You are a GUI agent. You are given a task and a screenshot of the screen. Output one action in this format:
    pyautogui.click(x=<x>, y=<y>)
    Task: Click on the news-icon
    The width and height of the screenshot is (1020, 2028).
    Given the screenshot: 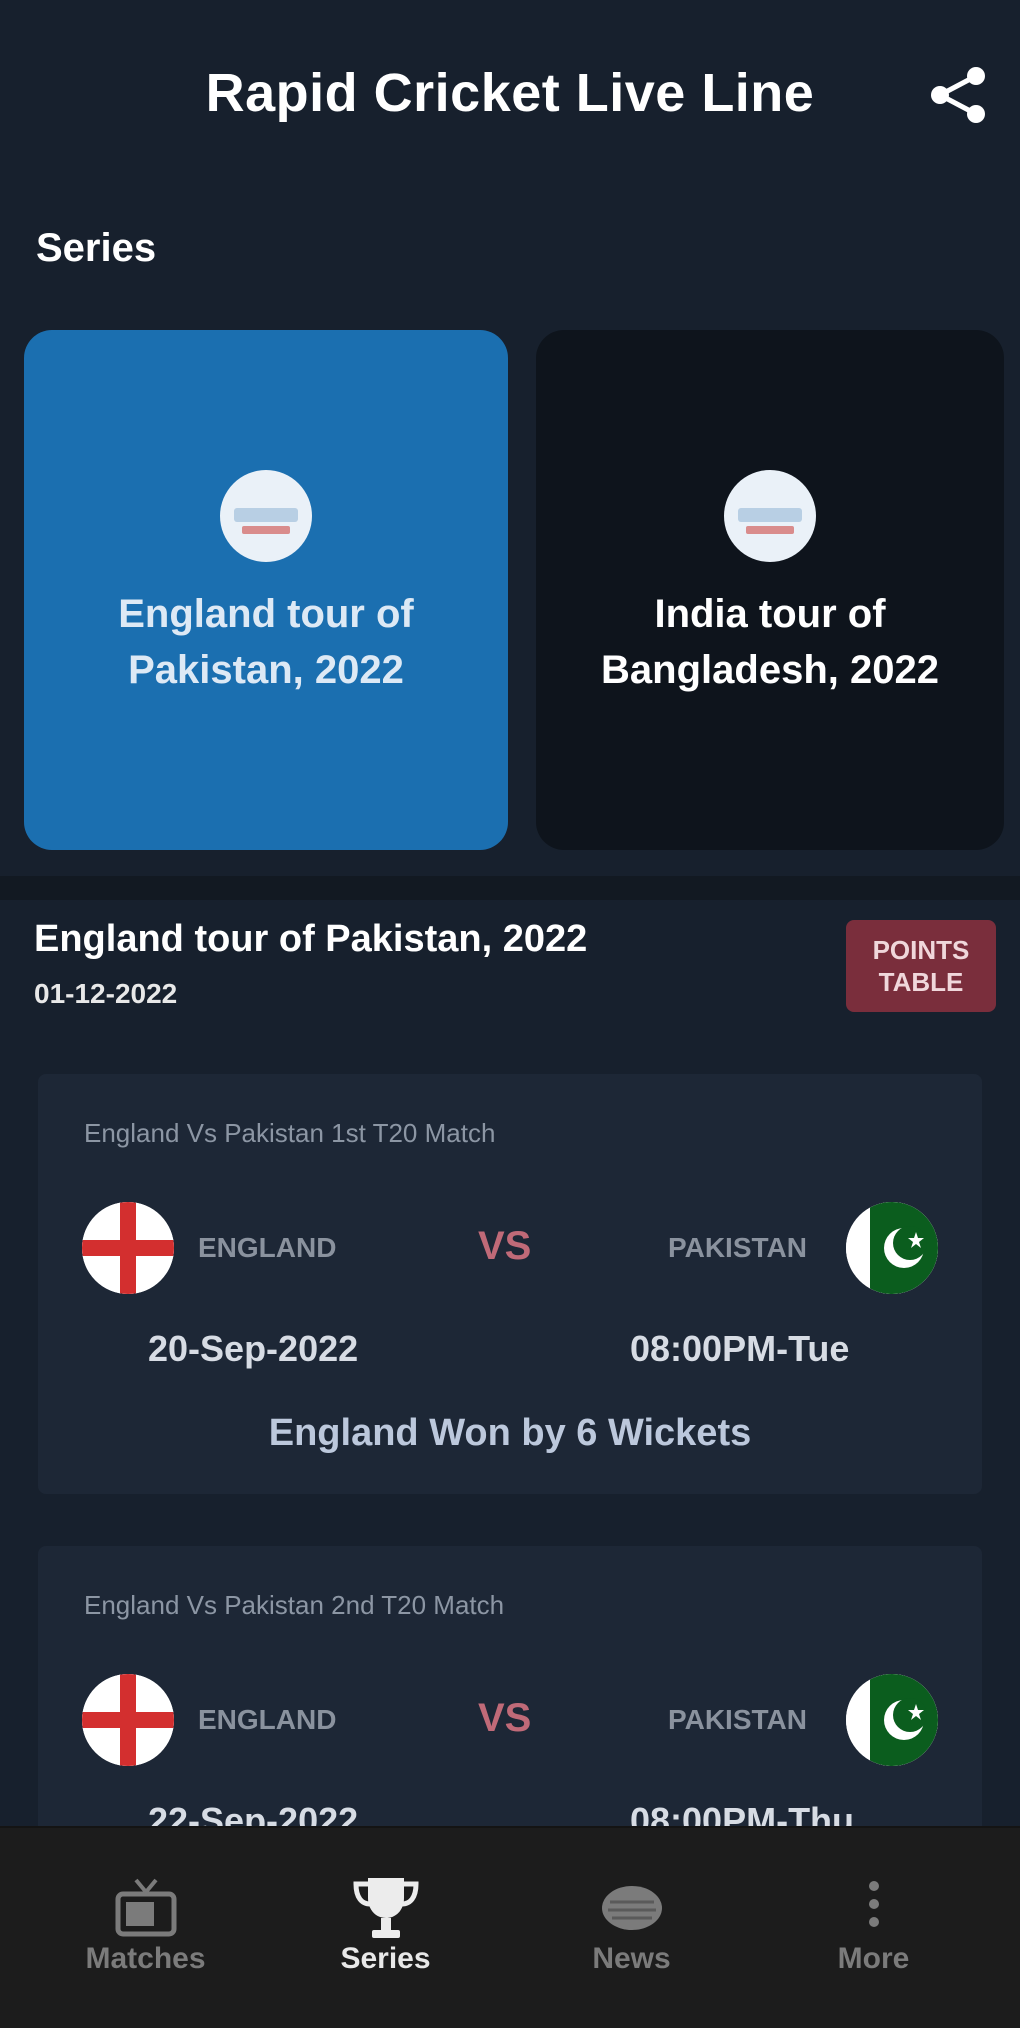 What is the action you would take?
    pyautogui.click(x=632, y=1908)
    